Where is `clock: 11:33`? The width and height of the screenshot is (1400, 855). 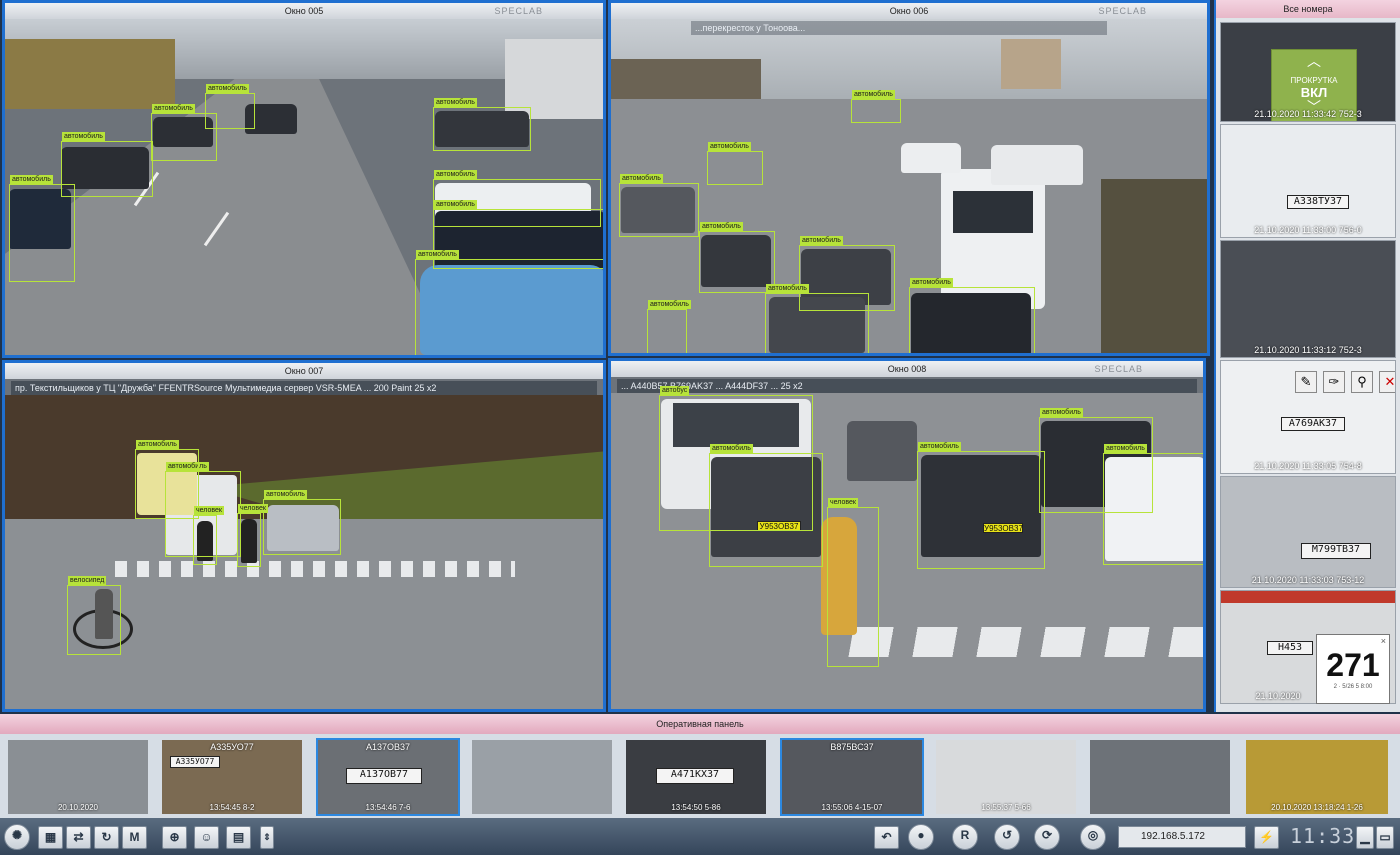 clock: 11:33 is located at coordinates (1323, 836).